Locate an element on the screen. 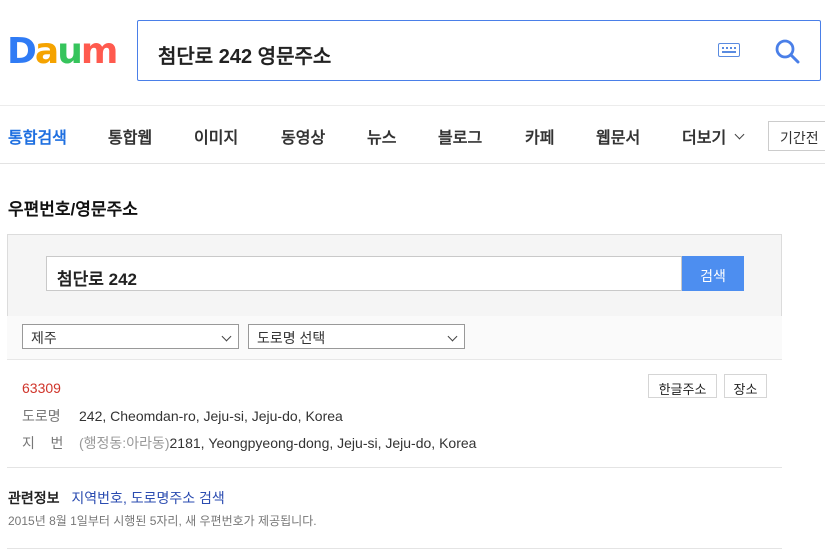 This screenshot has height=554, width=825. zipcode: 63309 is located at coordinates (41, 388).